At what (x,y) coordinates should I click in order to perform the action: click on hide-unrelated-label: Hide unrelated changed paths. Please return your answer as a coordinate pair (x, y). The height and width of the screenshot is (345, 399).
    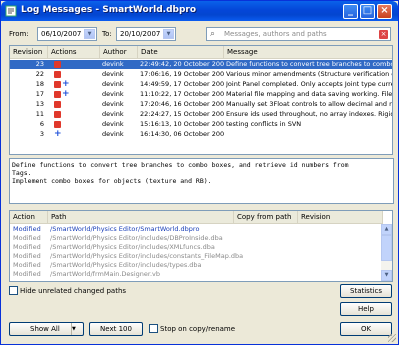
    Looking at the image, I should click on (73, 291).